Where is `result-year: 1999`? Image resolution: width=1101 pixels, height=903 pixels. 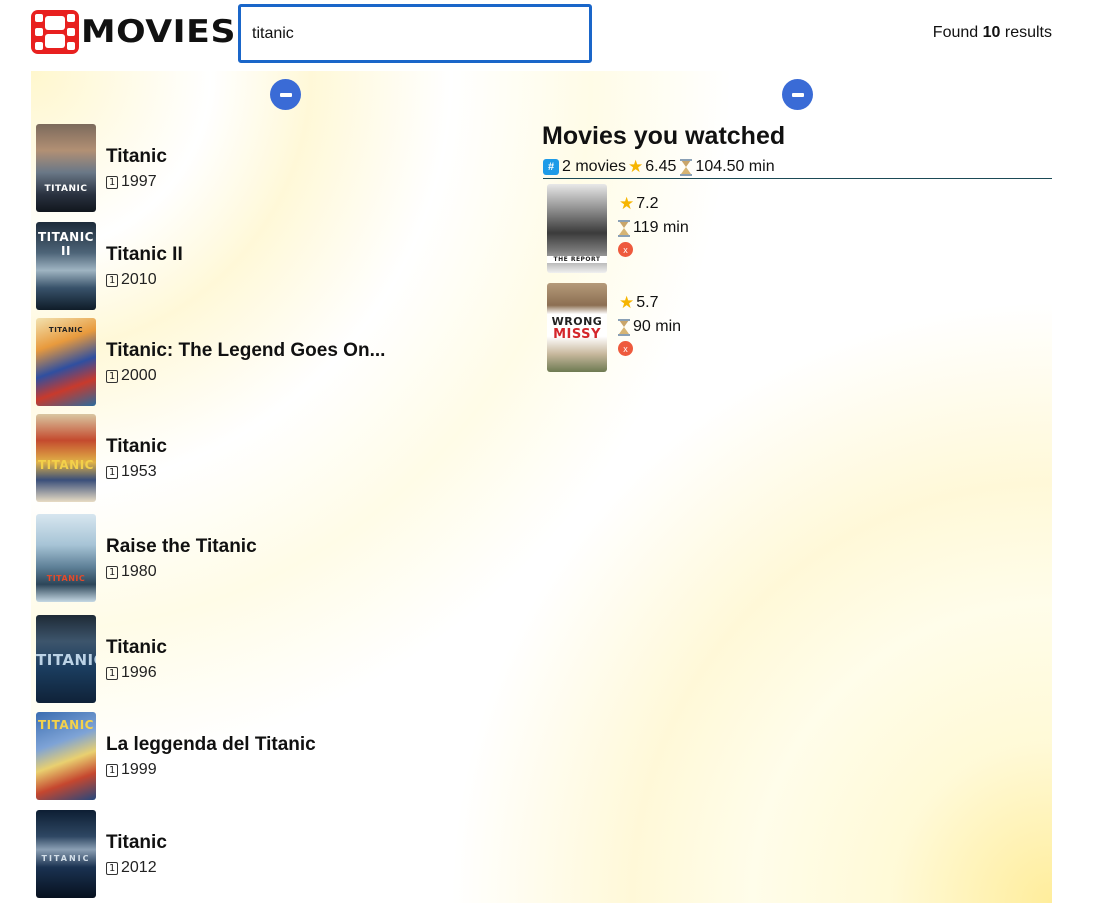
result-year: 1999 is located at coordinates (139, 769).